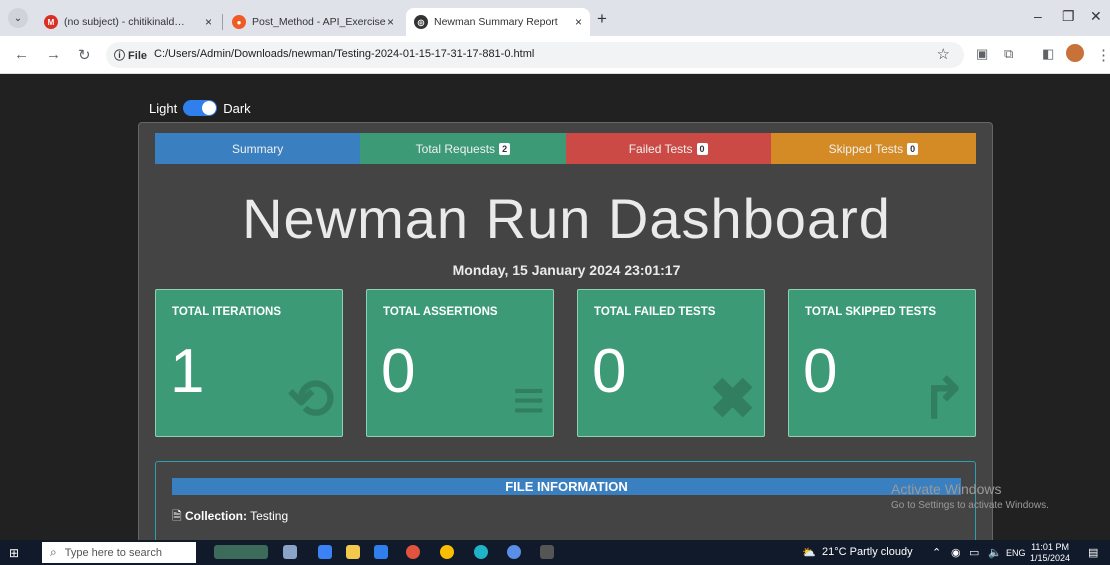 The width and height of the screenshot is (1110, 565). What do you see at coordinates (995, 552) in the screenshot?
I see `volume-muted-icon: 🔈` at bounding box center [995, 552].